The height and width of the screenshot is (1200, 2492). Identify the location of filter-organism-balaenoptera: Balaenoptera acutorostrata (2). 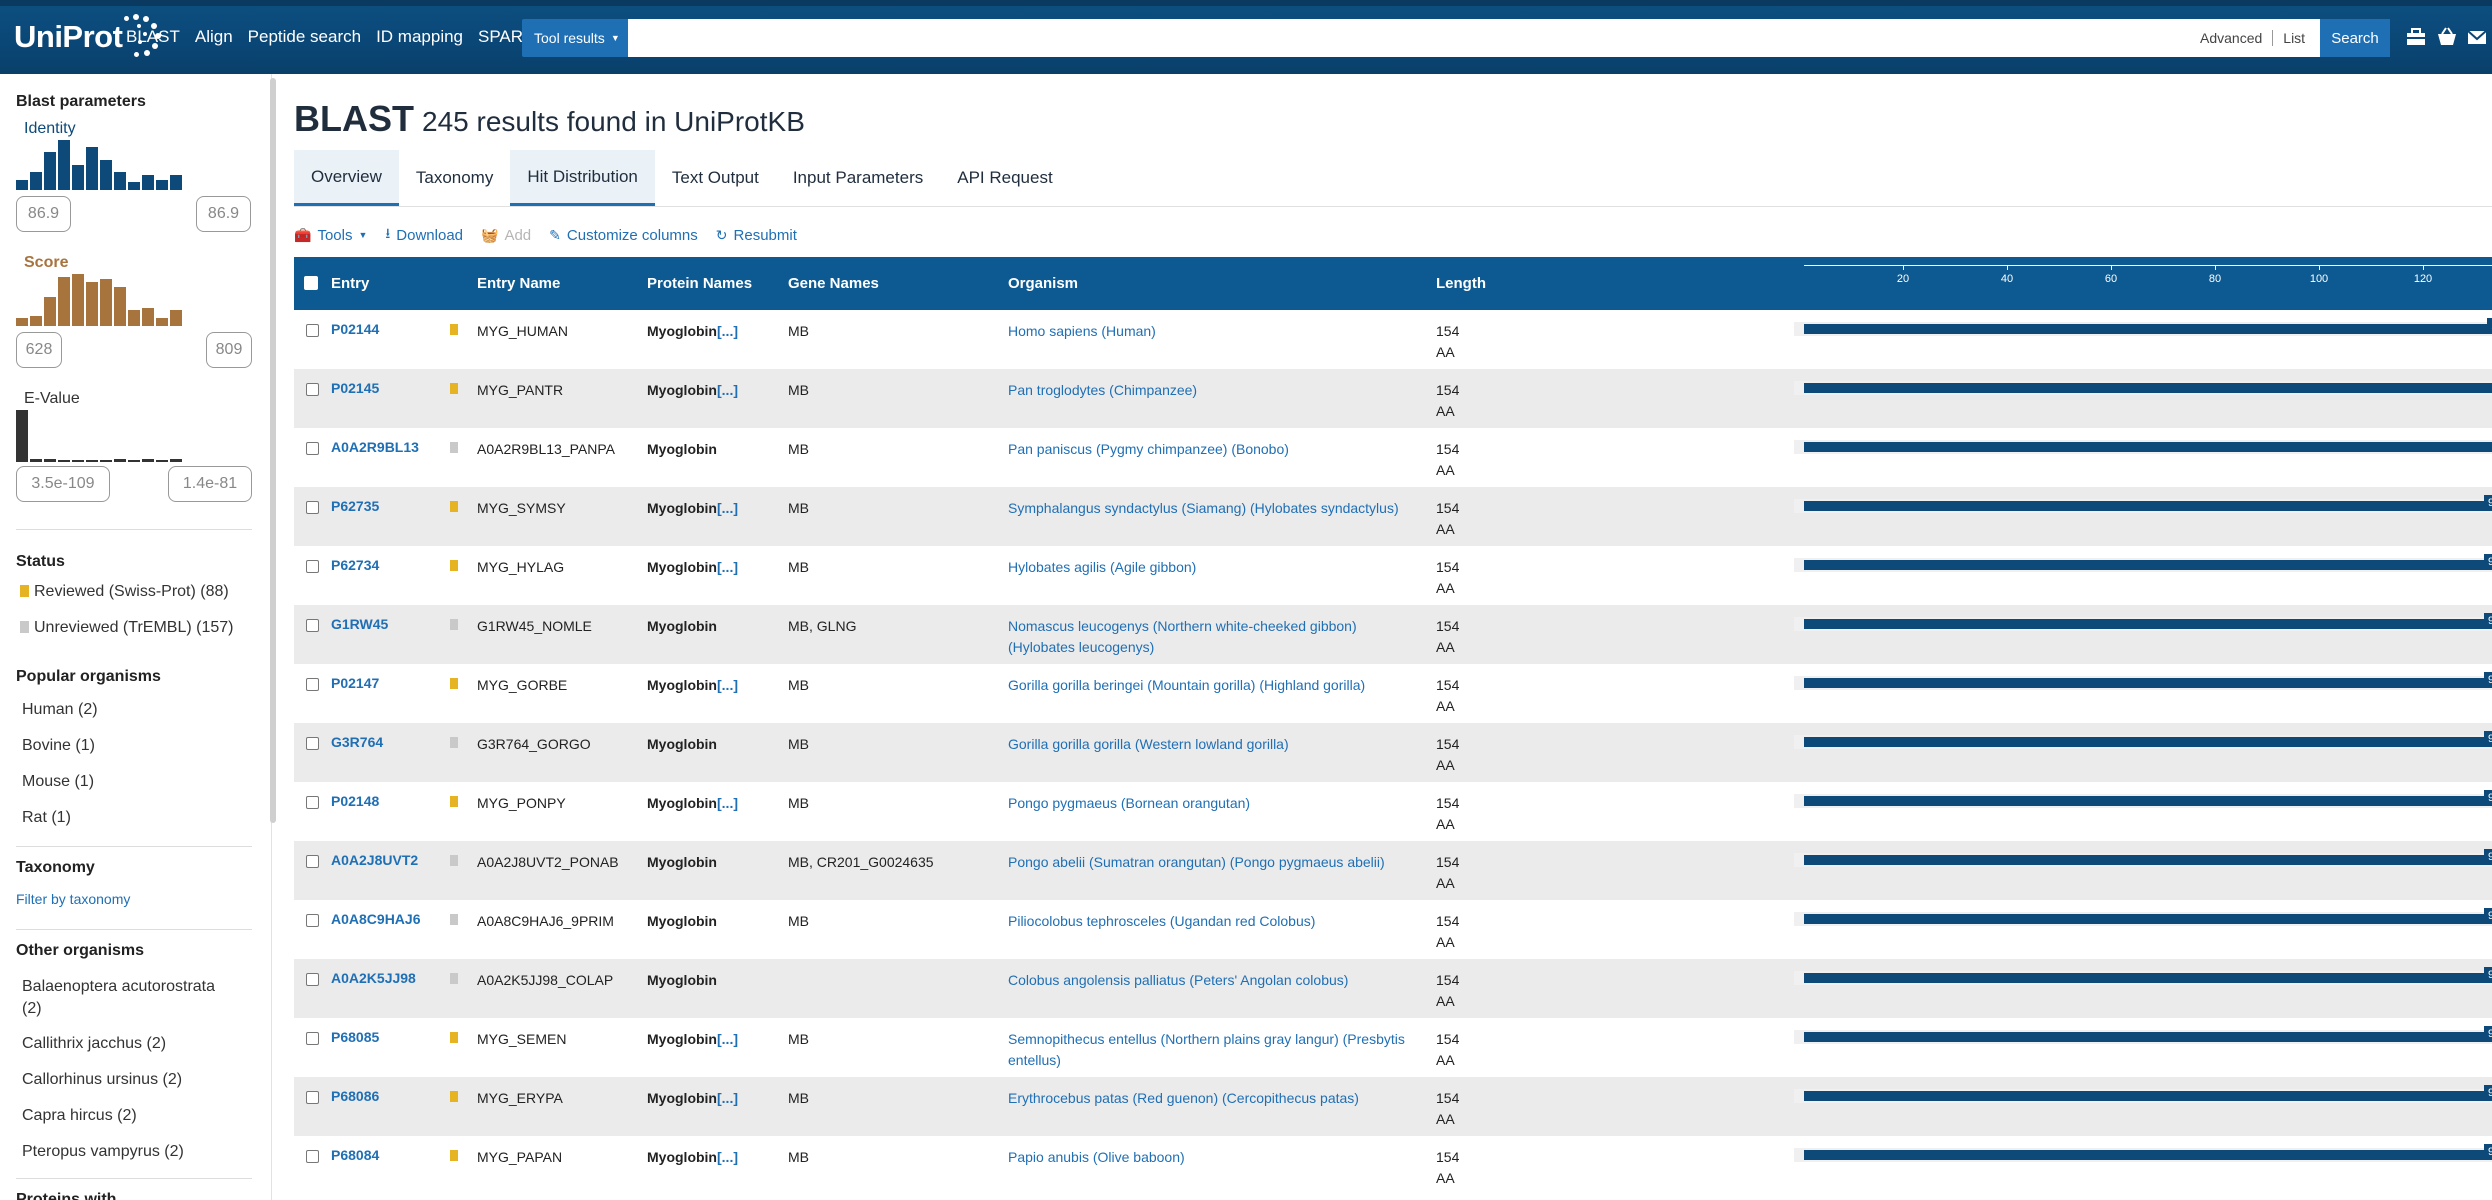
(127, 998).